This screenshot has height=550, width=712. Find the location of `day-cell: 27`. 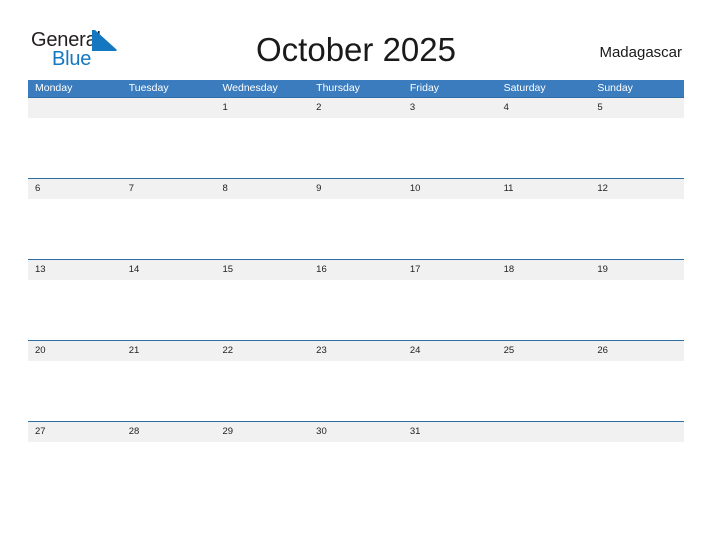

day-cell: 27 is located at coordinates (75, 432).